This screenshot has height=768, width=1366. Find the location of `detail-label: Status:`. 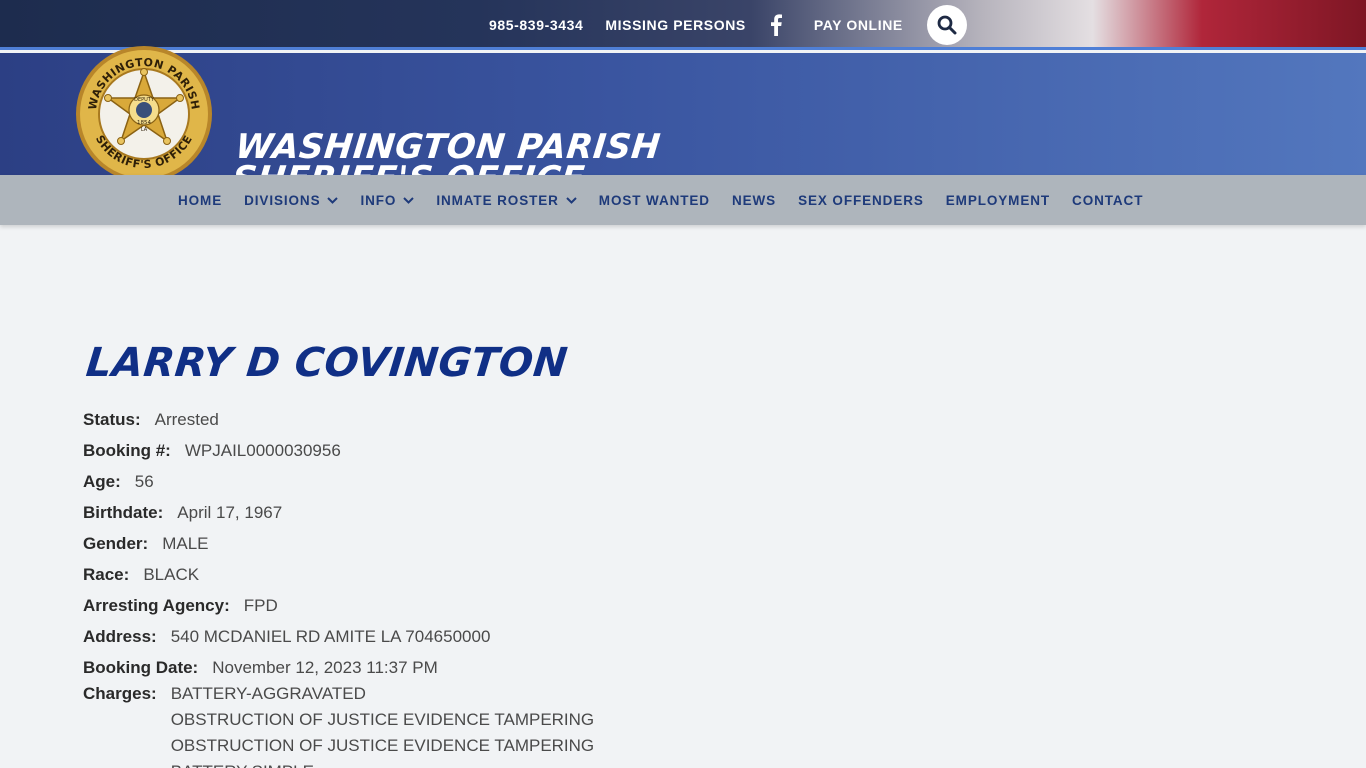

detail-label: Status: is located at coordinates (112, 420).